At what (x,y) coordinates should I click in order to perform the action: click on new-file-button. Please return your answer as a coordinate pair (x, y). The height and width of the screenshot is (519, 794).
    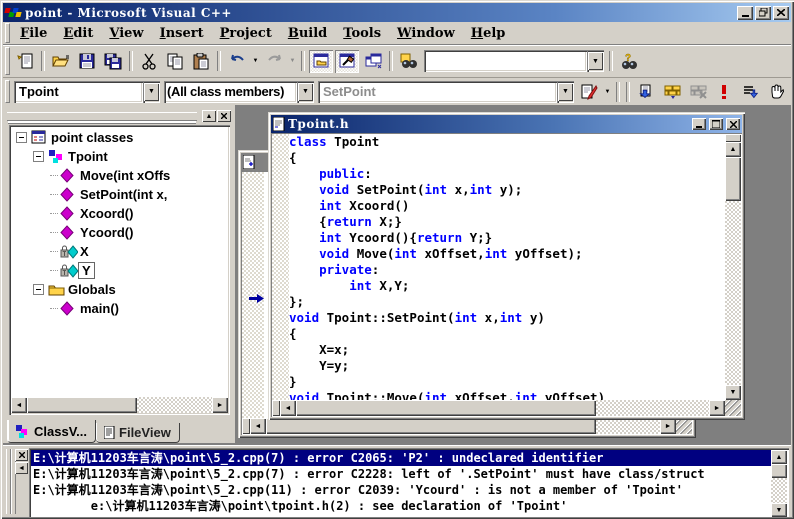
    Looking at the image, I should click on (25, 61).